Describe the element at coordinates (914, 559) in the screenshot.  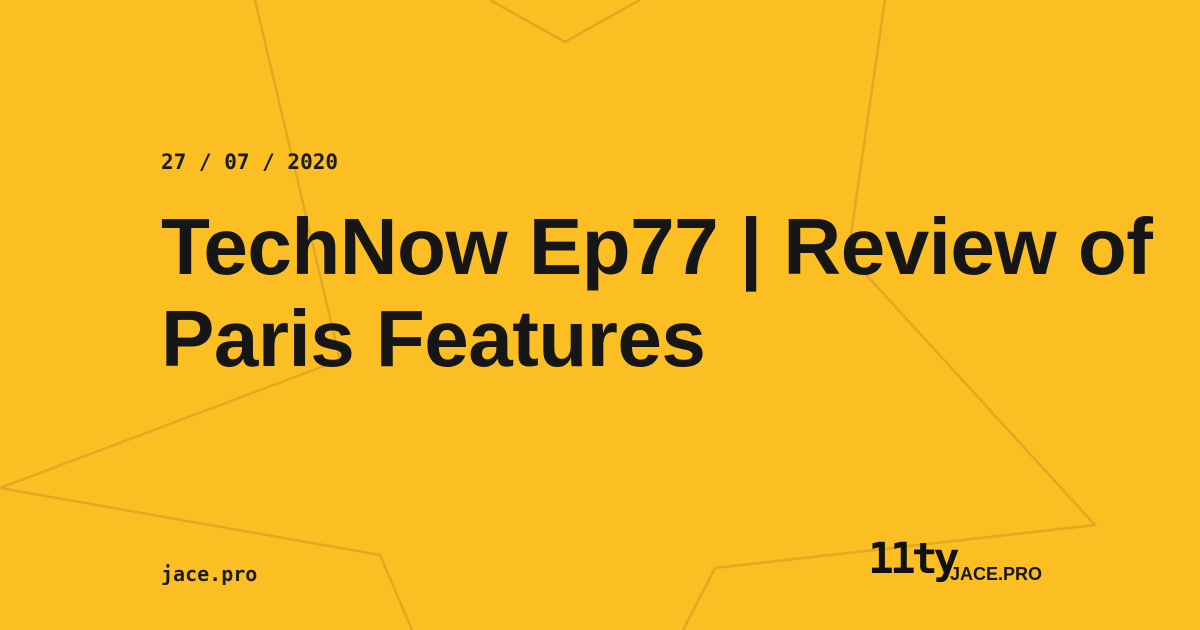
I see `eleventy-logo: 11ty` at that location.